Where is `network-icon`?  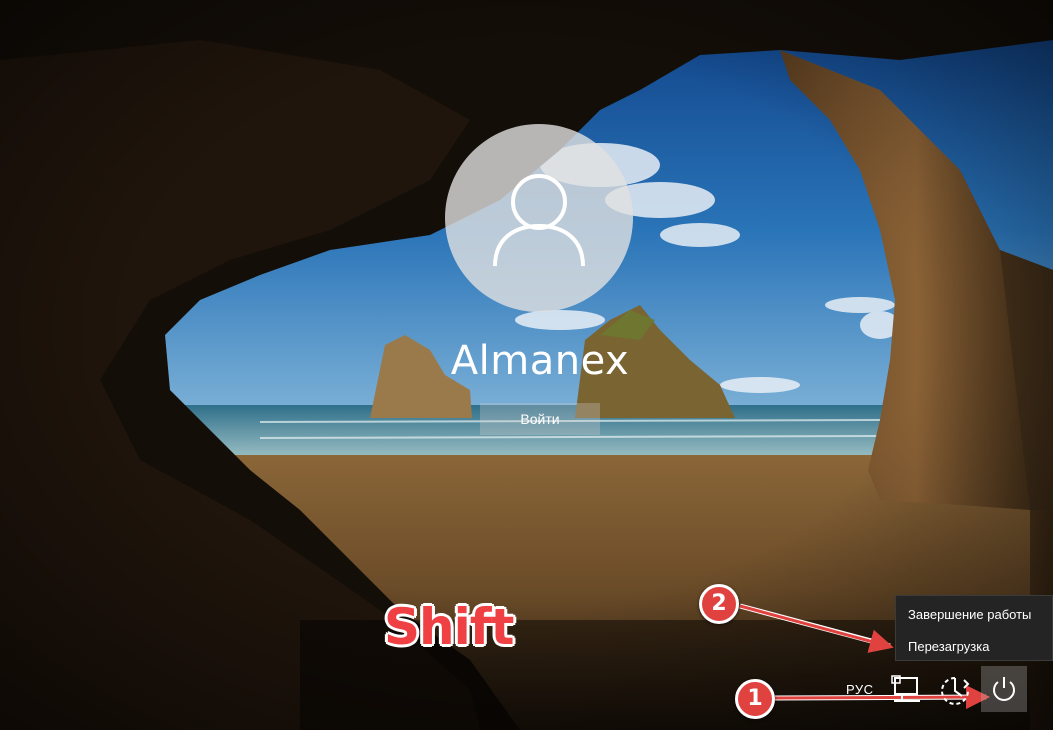
network-icon is located at coordinates (907, 691).